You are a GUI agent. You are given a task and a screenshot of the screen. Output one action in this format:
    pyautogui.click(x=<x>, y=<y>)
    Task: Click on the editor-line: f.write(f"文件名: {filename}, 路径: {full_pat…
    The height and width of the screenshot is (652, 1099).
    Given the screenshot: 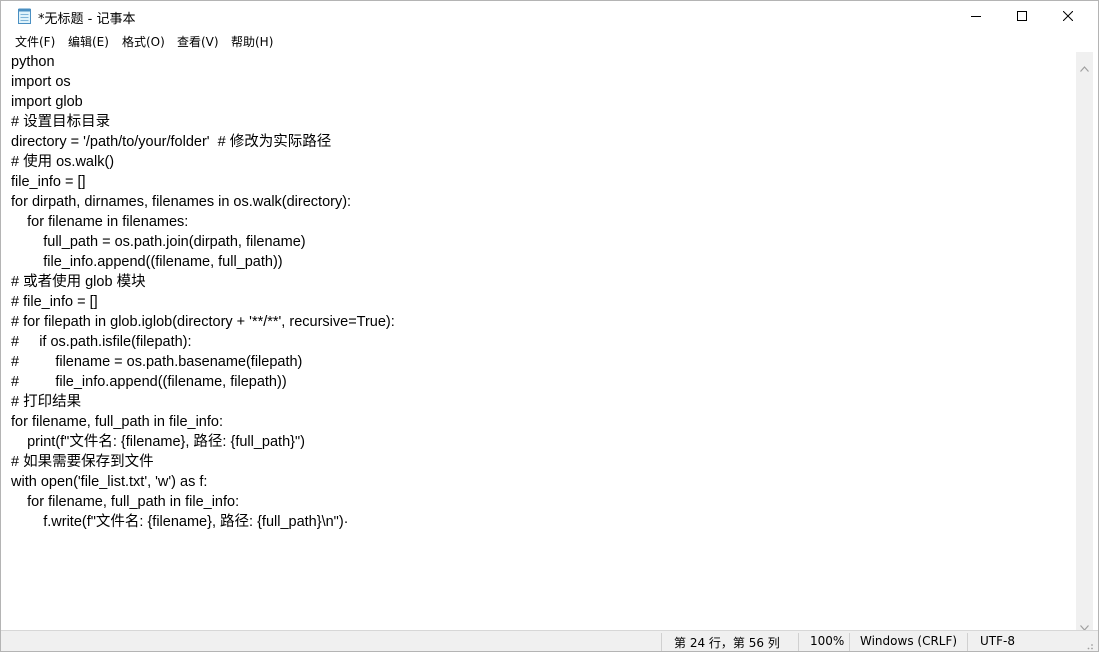 What is the action you would take?
    pyautogui.click(x=180, y=522)
    